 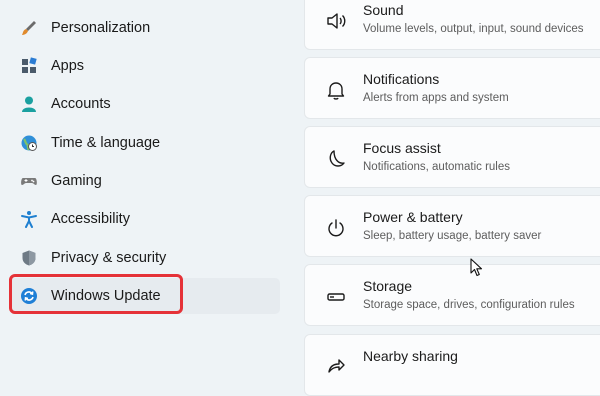 What do you see at coordinates (145, 219) in the screenshot?
I see `sidebar-item-accessibility: Accessibility` at bounding box center [145, 219].